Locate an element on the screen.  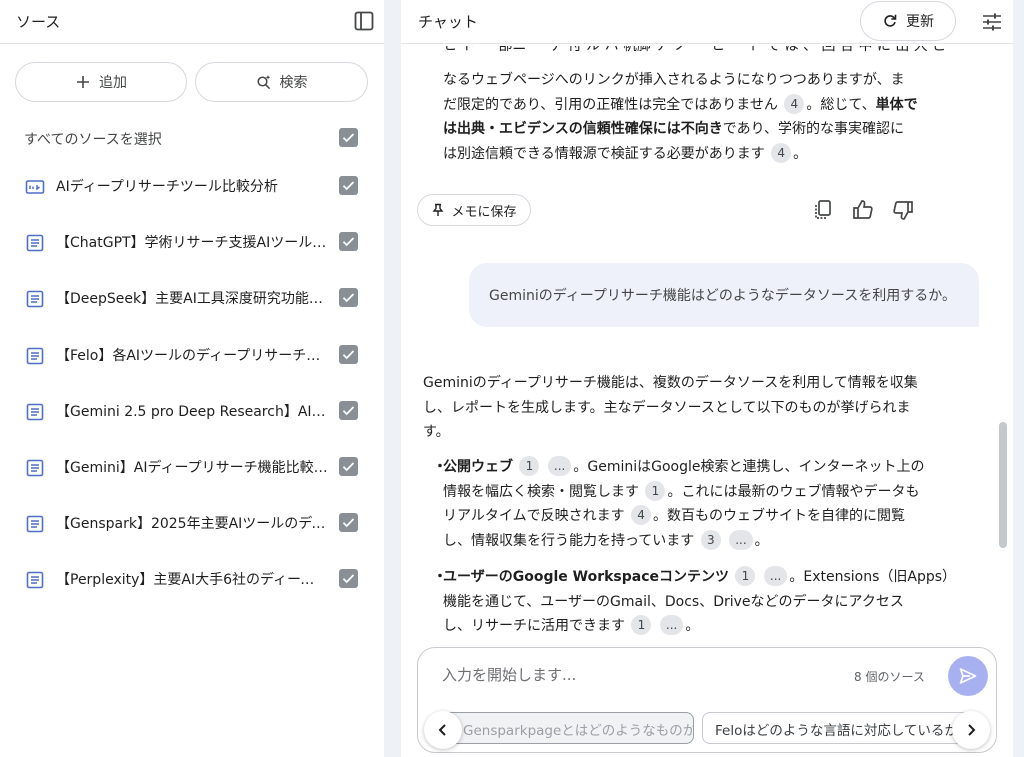
refresh-icon is located at coordinates (890, 20).